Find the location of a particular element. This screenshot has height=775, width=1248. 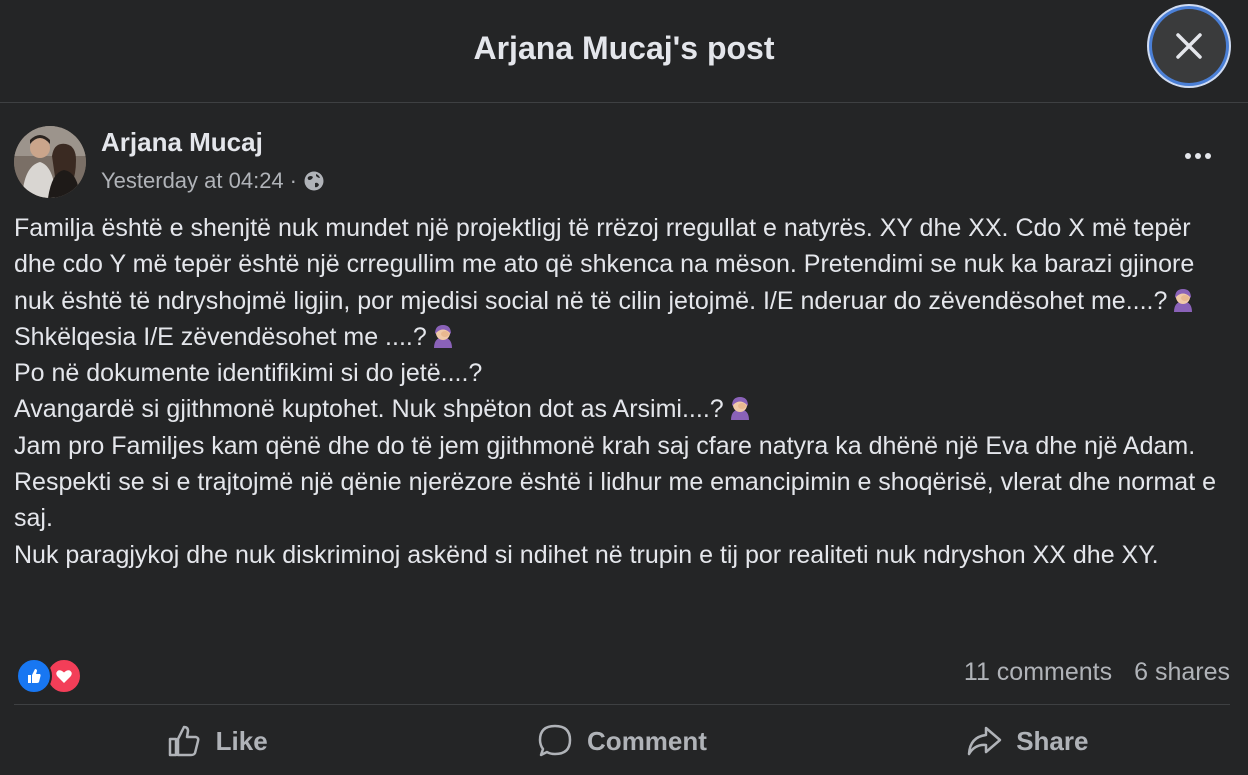

like-button: Like is located at coordinates (216, 741).